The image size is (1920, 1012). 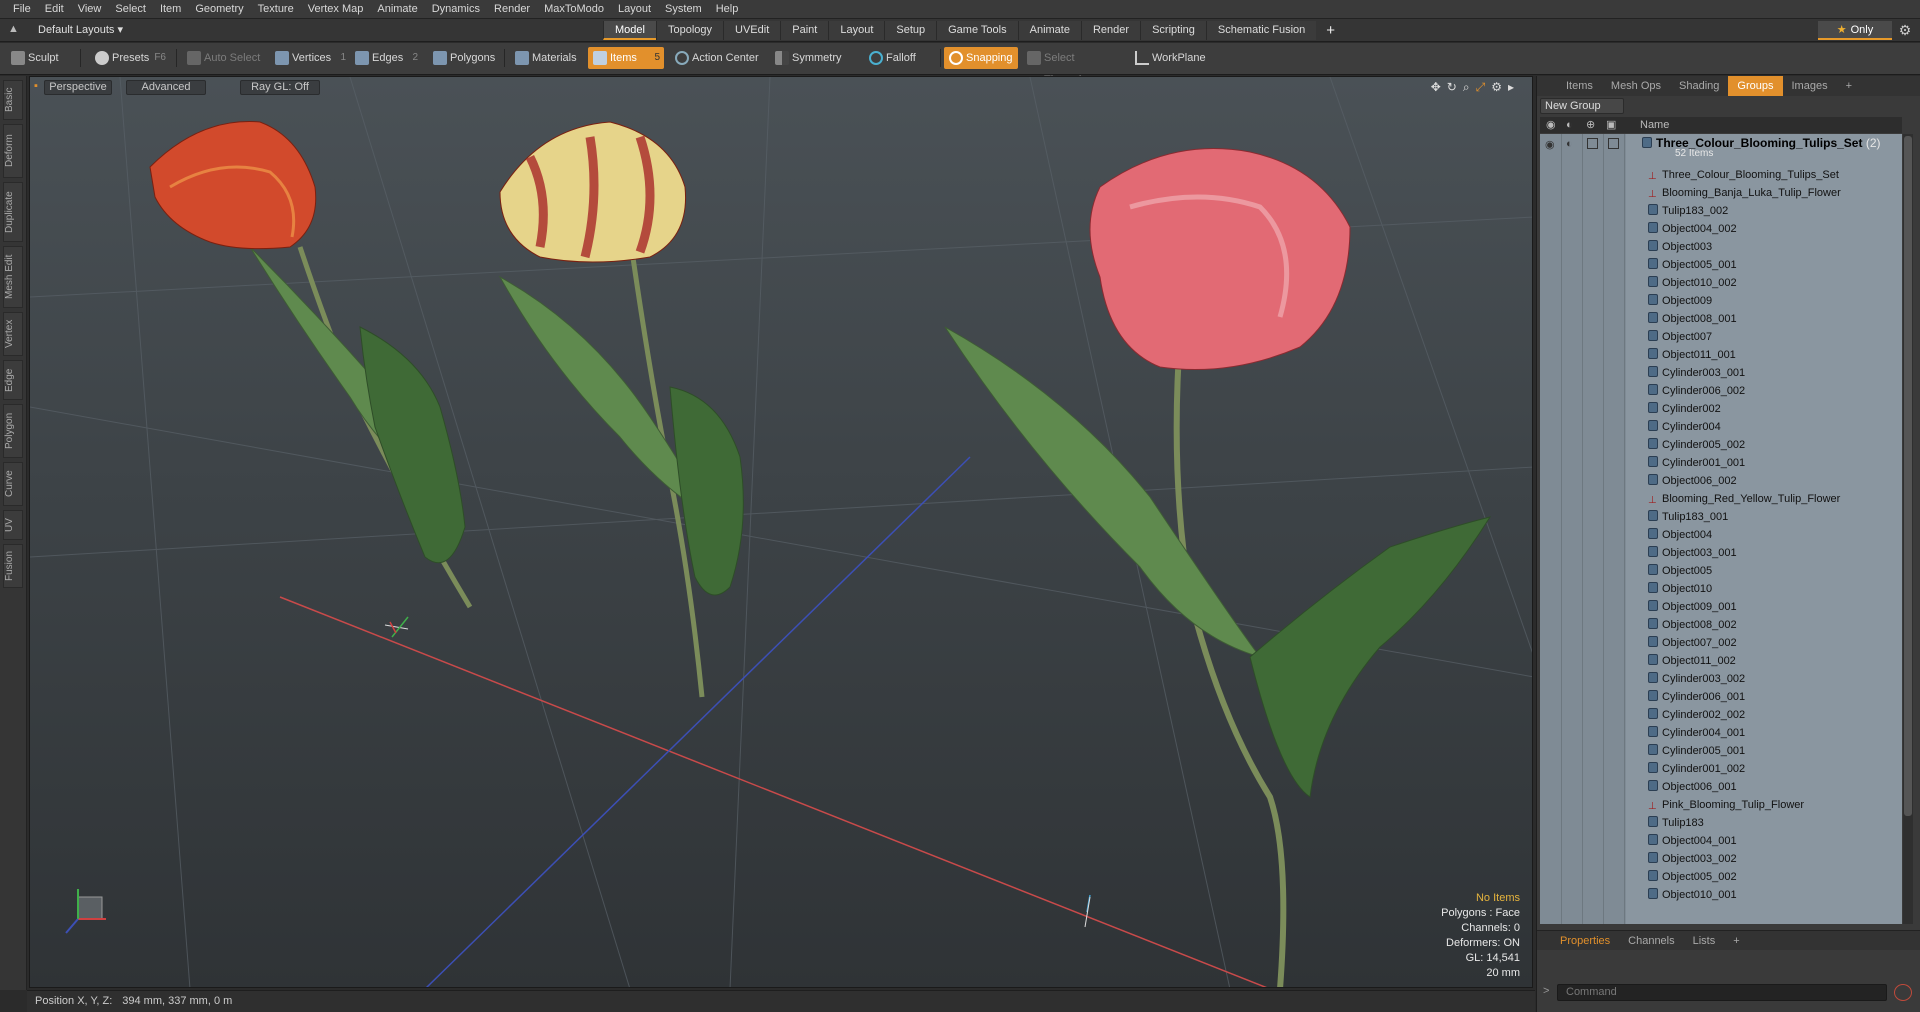 I want to click on panel-tab-groups: Groups, so click(x=1755, y=86).